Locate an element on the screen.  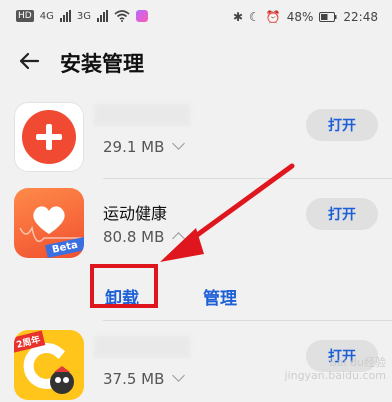
watermark: Bai du经验 jingyan.baidu.com is located at coordinates (335, 369).